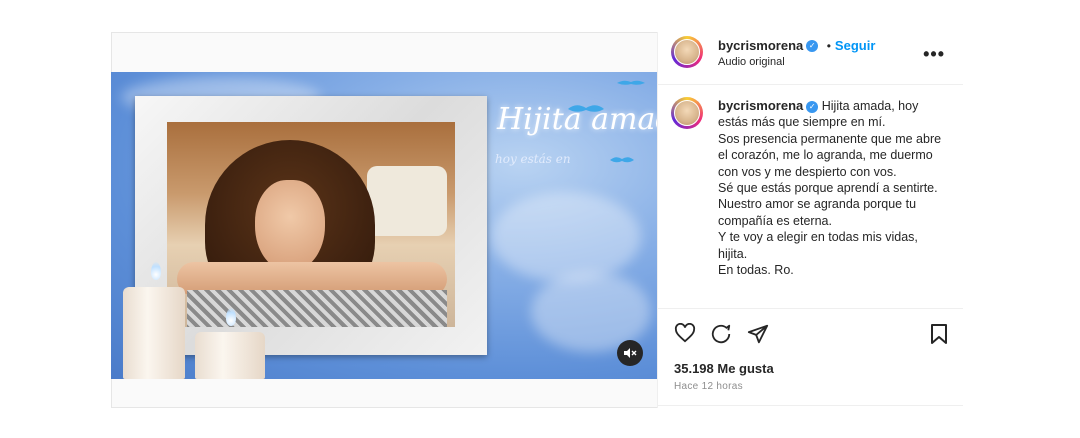 The height and width of the screenshot is (438, 1080). Describe the element at coordinates (810, 358) in the screenshot. I see `post-actions: 35.198 Me gusta Hace 12 horas` at that location.